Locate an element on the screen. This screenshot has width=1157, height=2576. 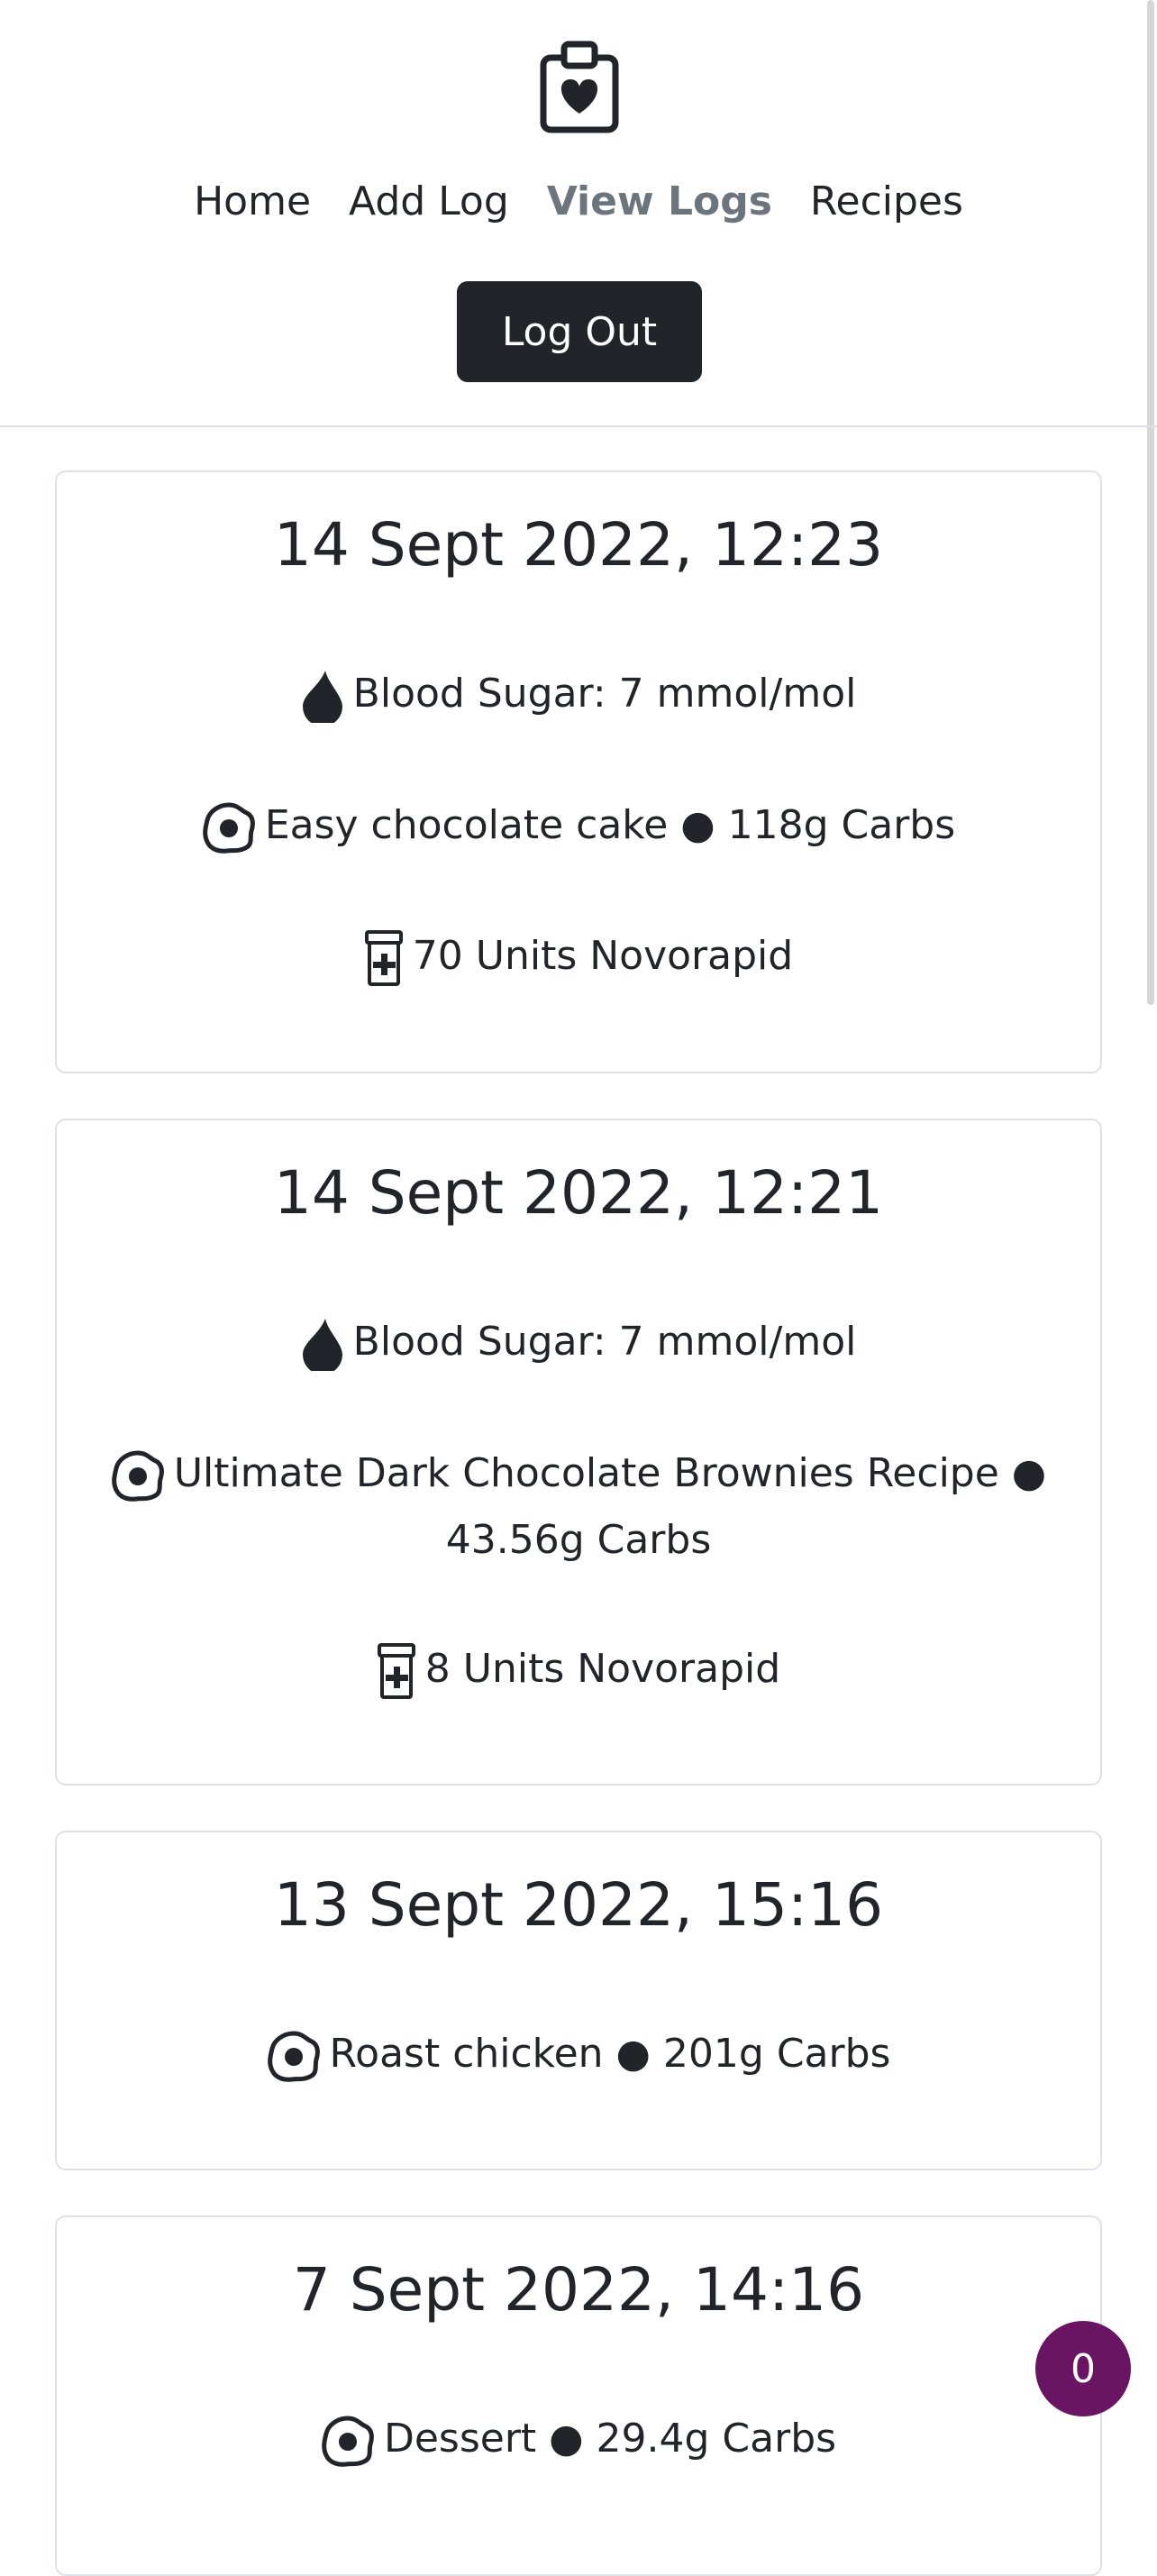
main-nav: Home Add Log View Logs Recipes is located at coordinates (578, 201).